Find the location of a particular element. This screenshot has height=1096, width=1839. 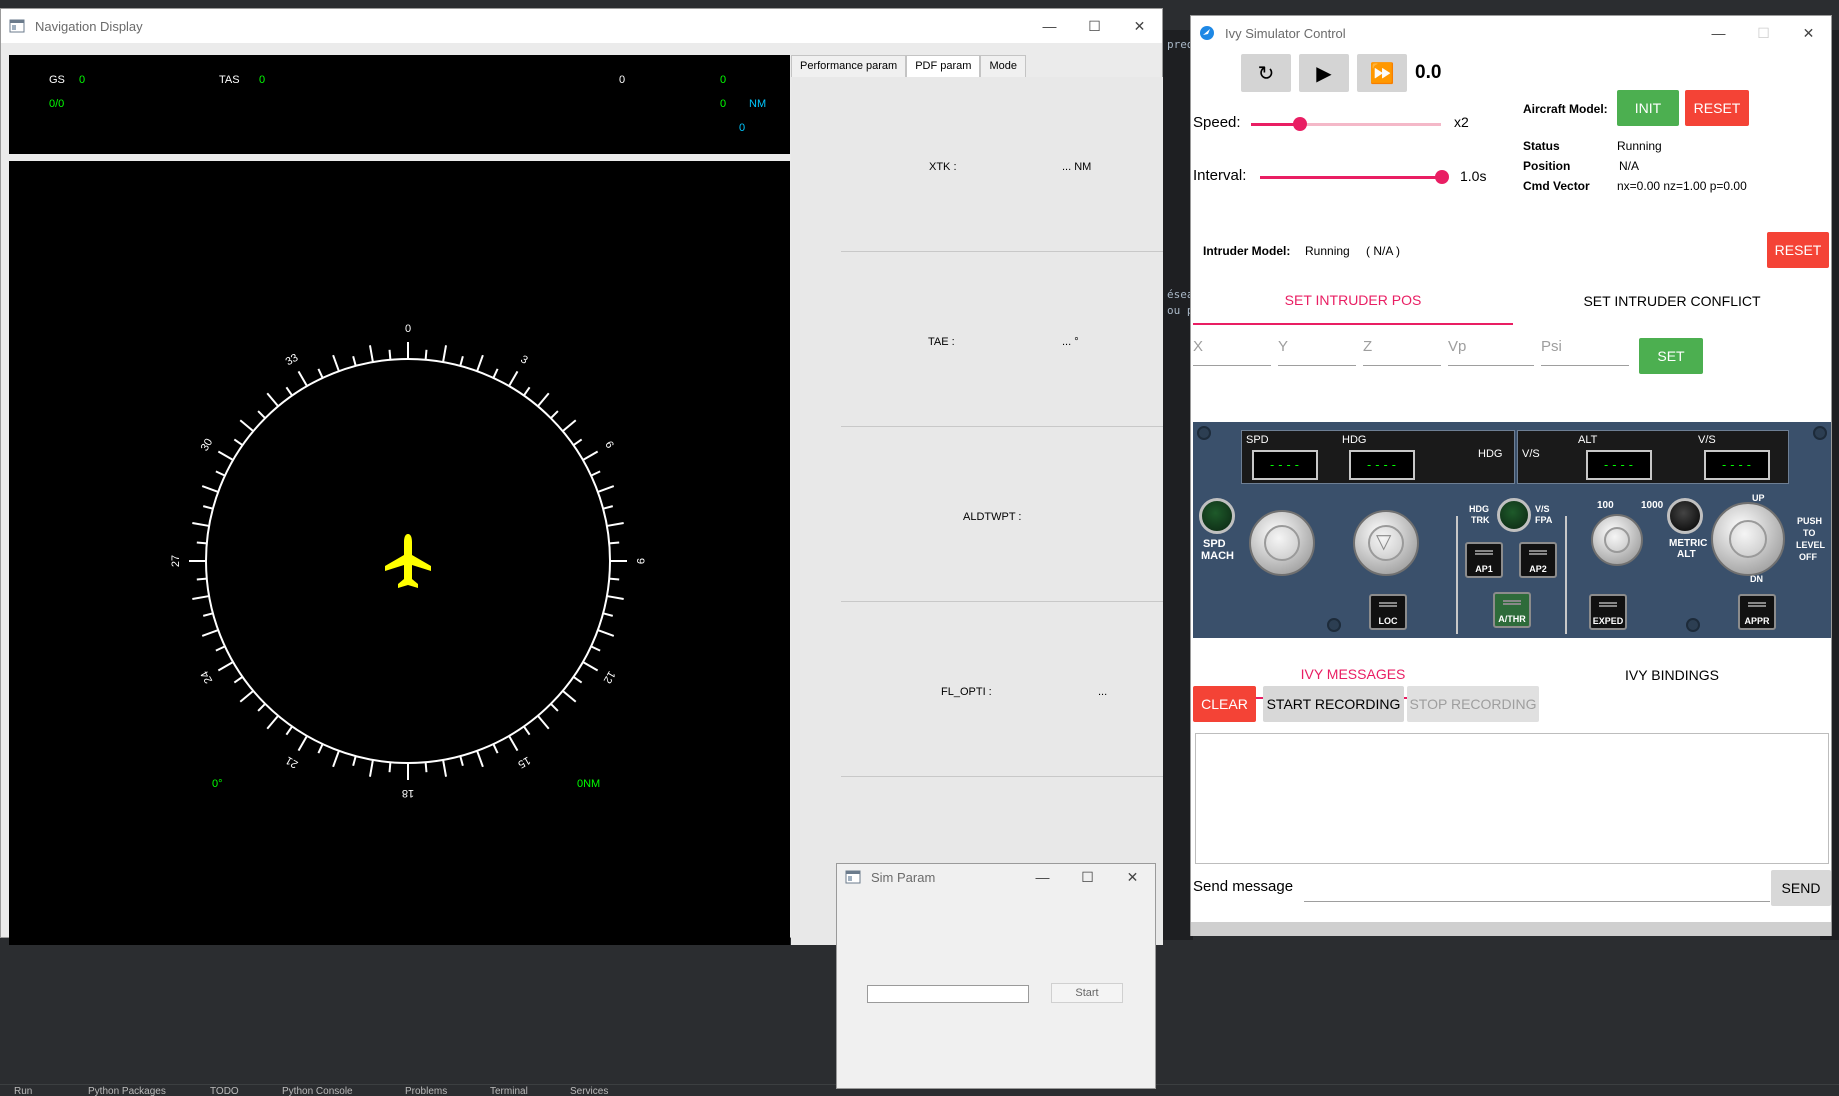

tool-tab-run: Run is located at coordinates (23, 1091).